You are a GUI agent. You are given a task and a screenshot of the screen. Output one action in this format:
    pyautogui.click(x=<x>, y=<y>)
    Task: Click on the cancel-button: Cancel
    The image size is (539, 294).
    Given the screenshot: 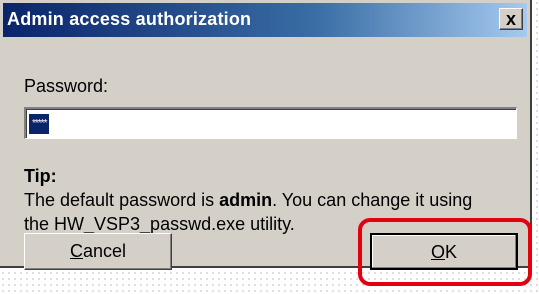 What is the action you would take?
    pyautogui.click(x=98, y=251)
    